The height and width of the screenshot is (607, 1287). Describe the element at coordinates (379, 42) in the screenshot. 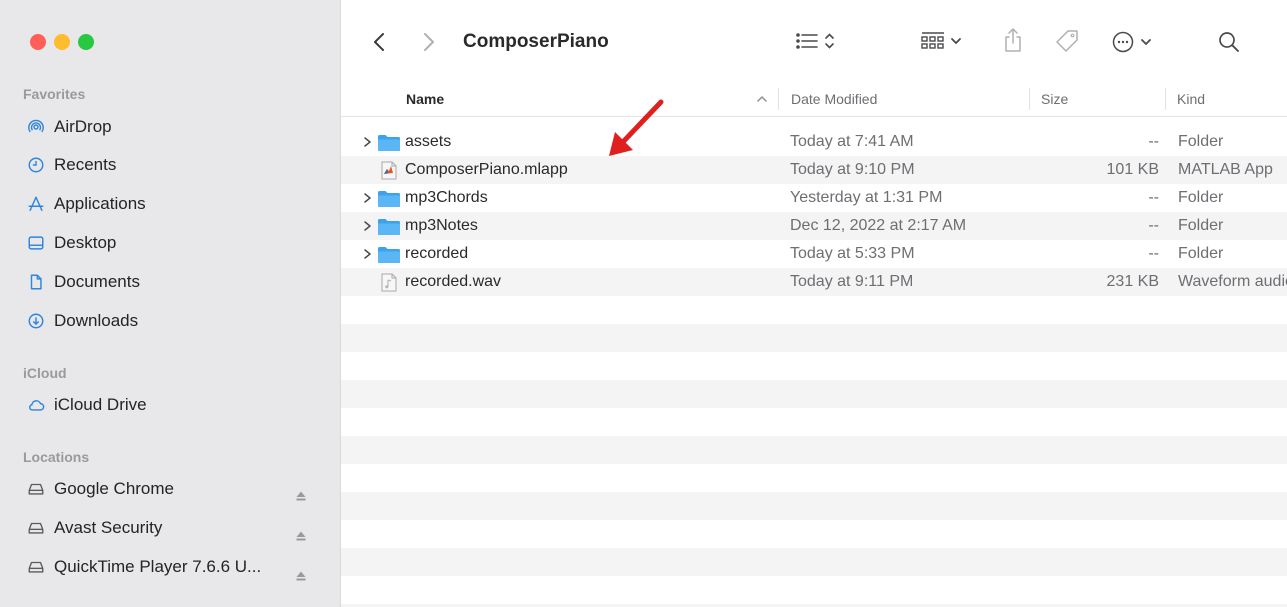

I see `back-icon` at that location.